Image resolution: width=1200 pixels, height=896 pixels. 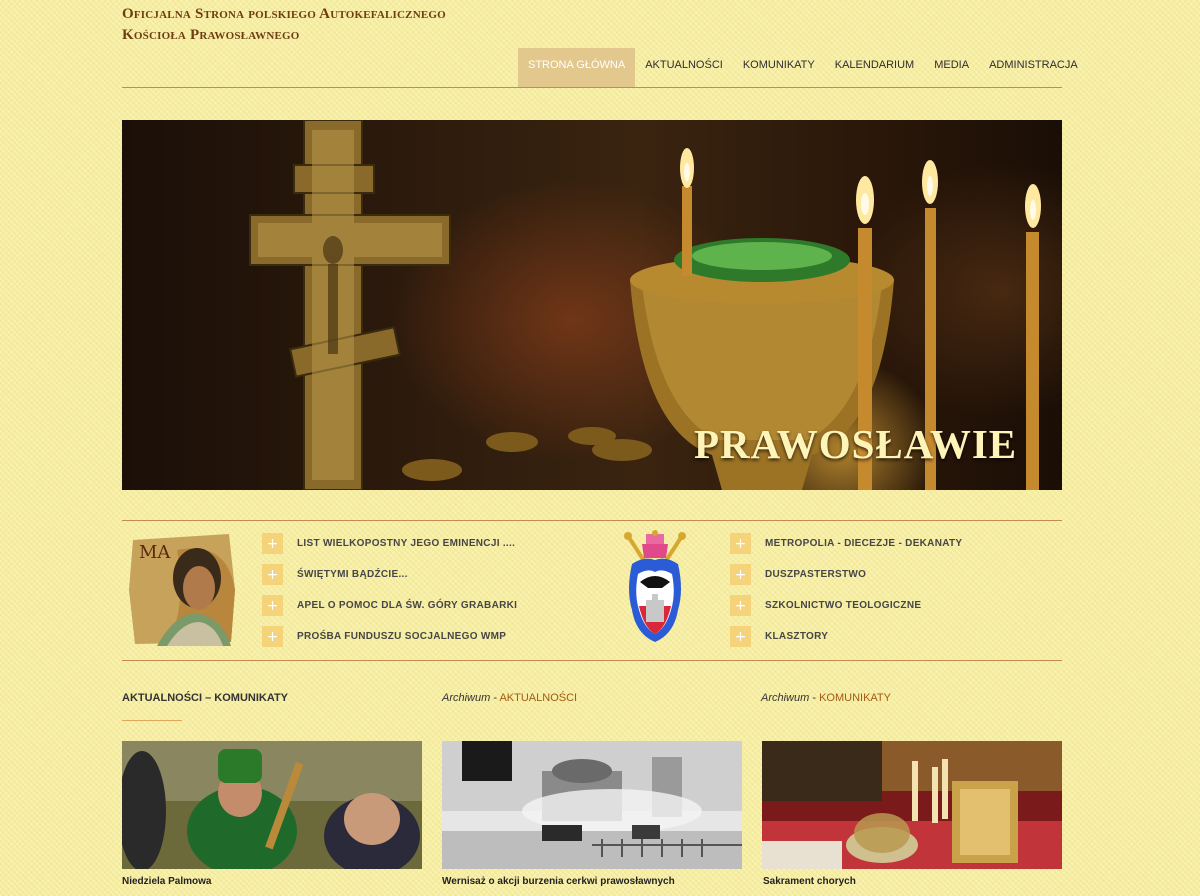 What do you see at coordinates (592, 520) in the screenshot?
I see `divider-links-top` at bounding box center [592, 520].